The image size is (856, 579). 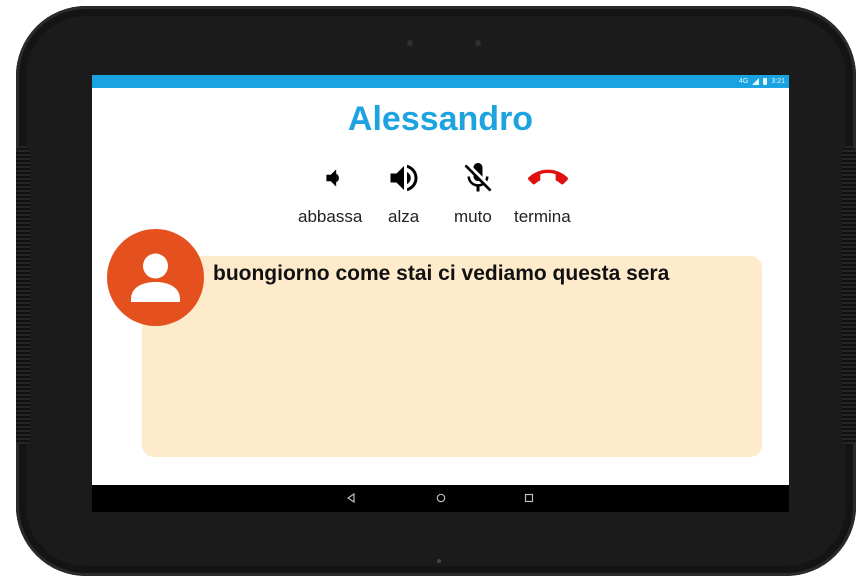 What do you see at coordinates (744, 81) in the screenshot?
I see `network-type: 4G` at bounding box center [744, 81].